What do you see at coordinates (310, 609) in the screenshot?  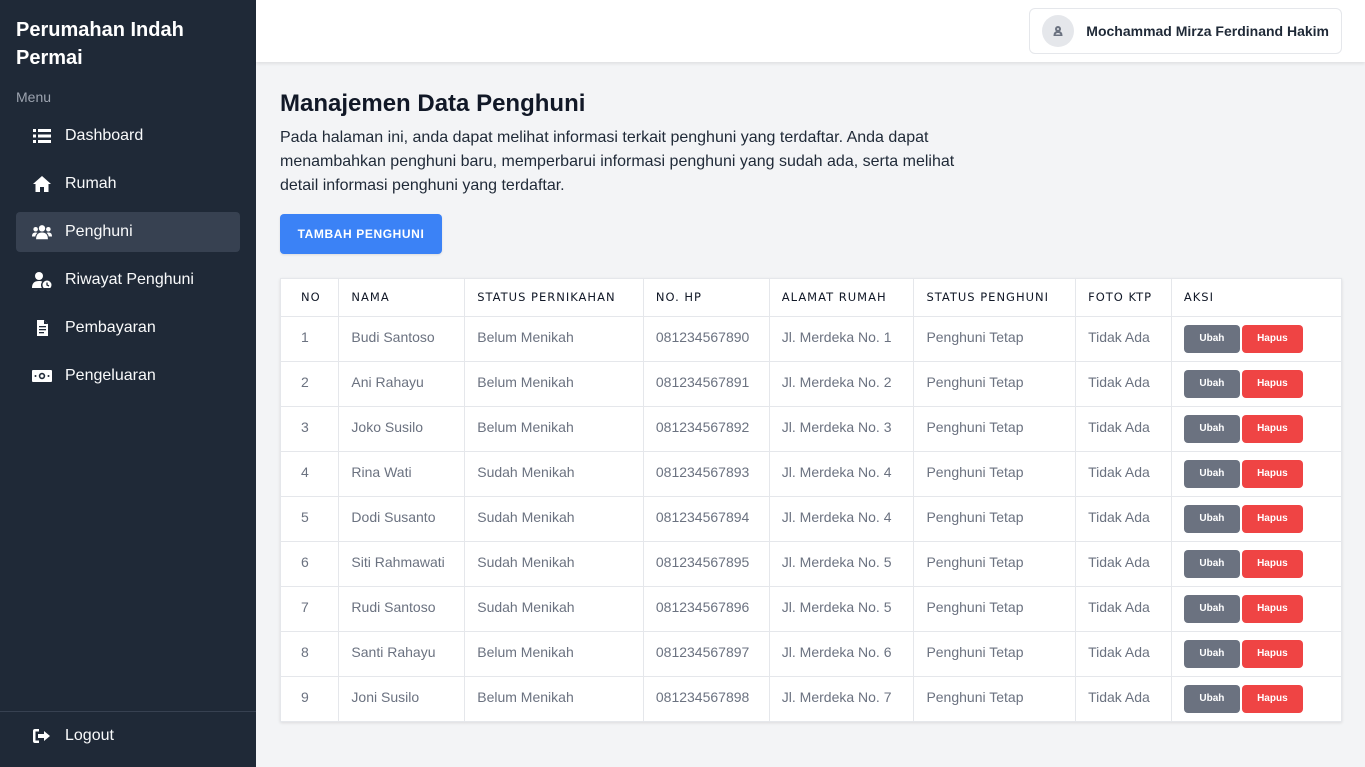 I see `cell-no: 7` at bounding box center [310, 609].